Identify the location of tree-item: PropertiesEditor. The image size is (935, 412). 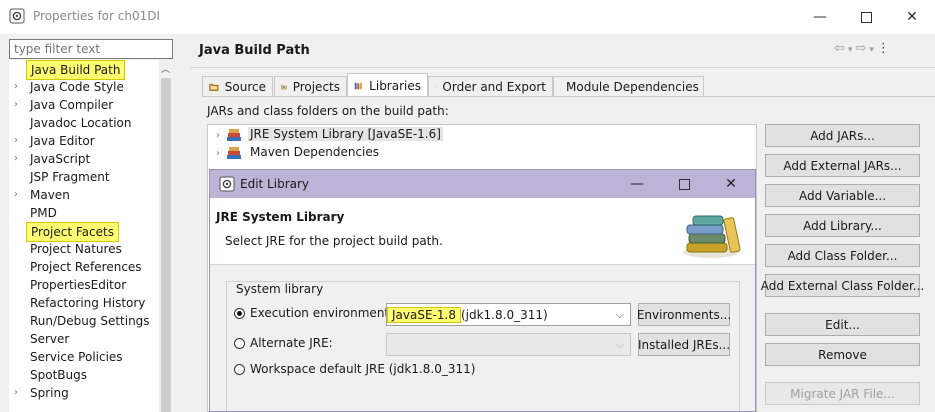
(84, 285).